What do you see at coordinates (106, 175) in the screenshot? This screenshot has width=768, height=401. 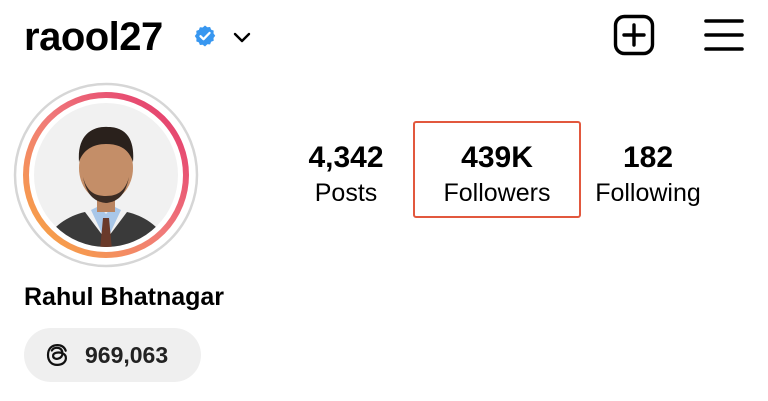 I see `avatar` at bounding box center [106, 175].